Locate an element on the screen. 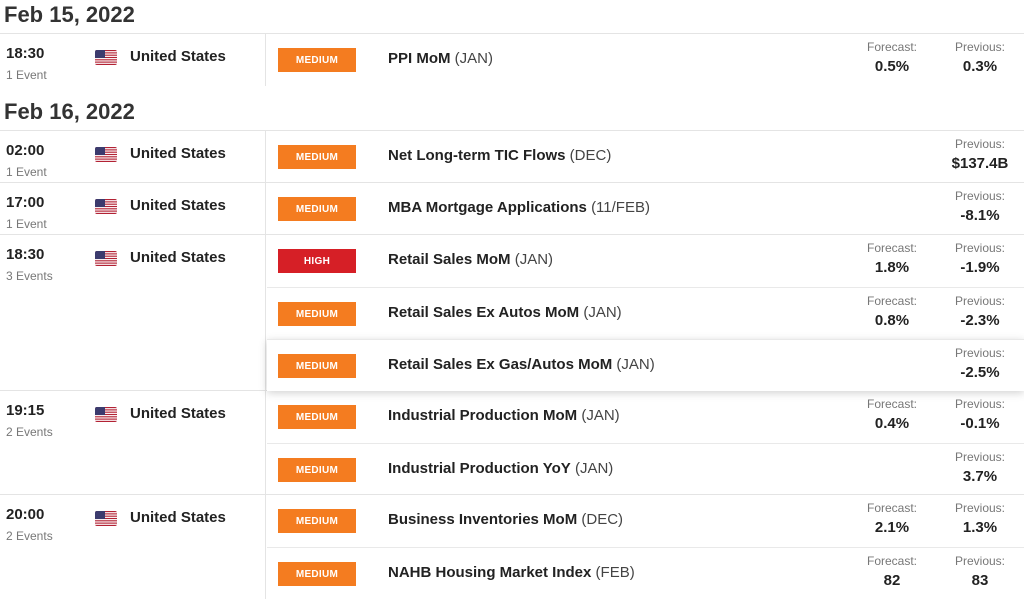  event-name: PPI MoM (JAN) is located at coordinates (440, 58).